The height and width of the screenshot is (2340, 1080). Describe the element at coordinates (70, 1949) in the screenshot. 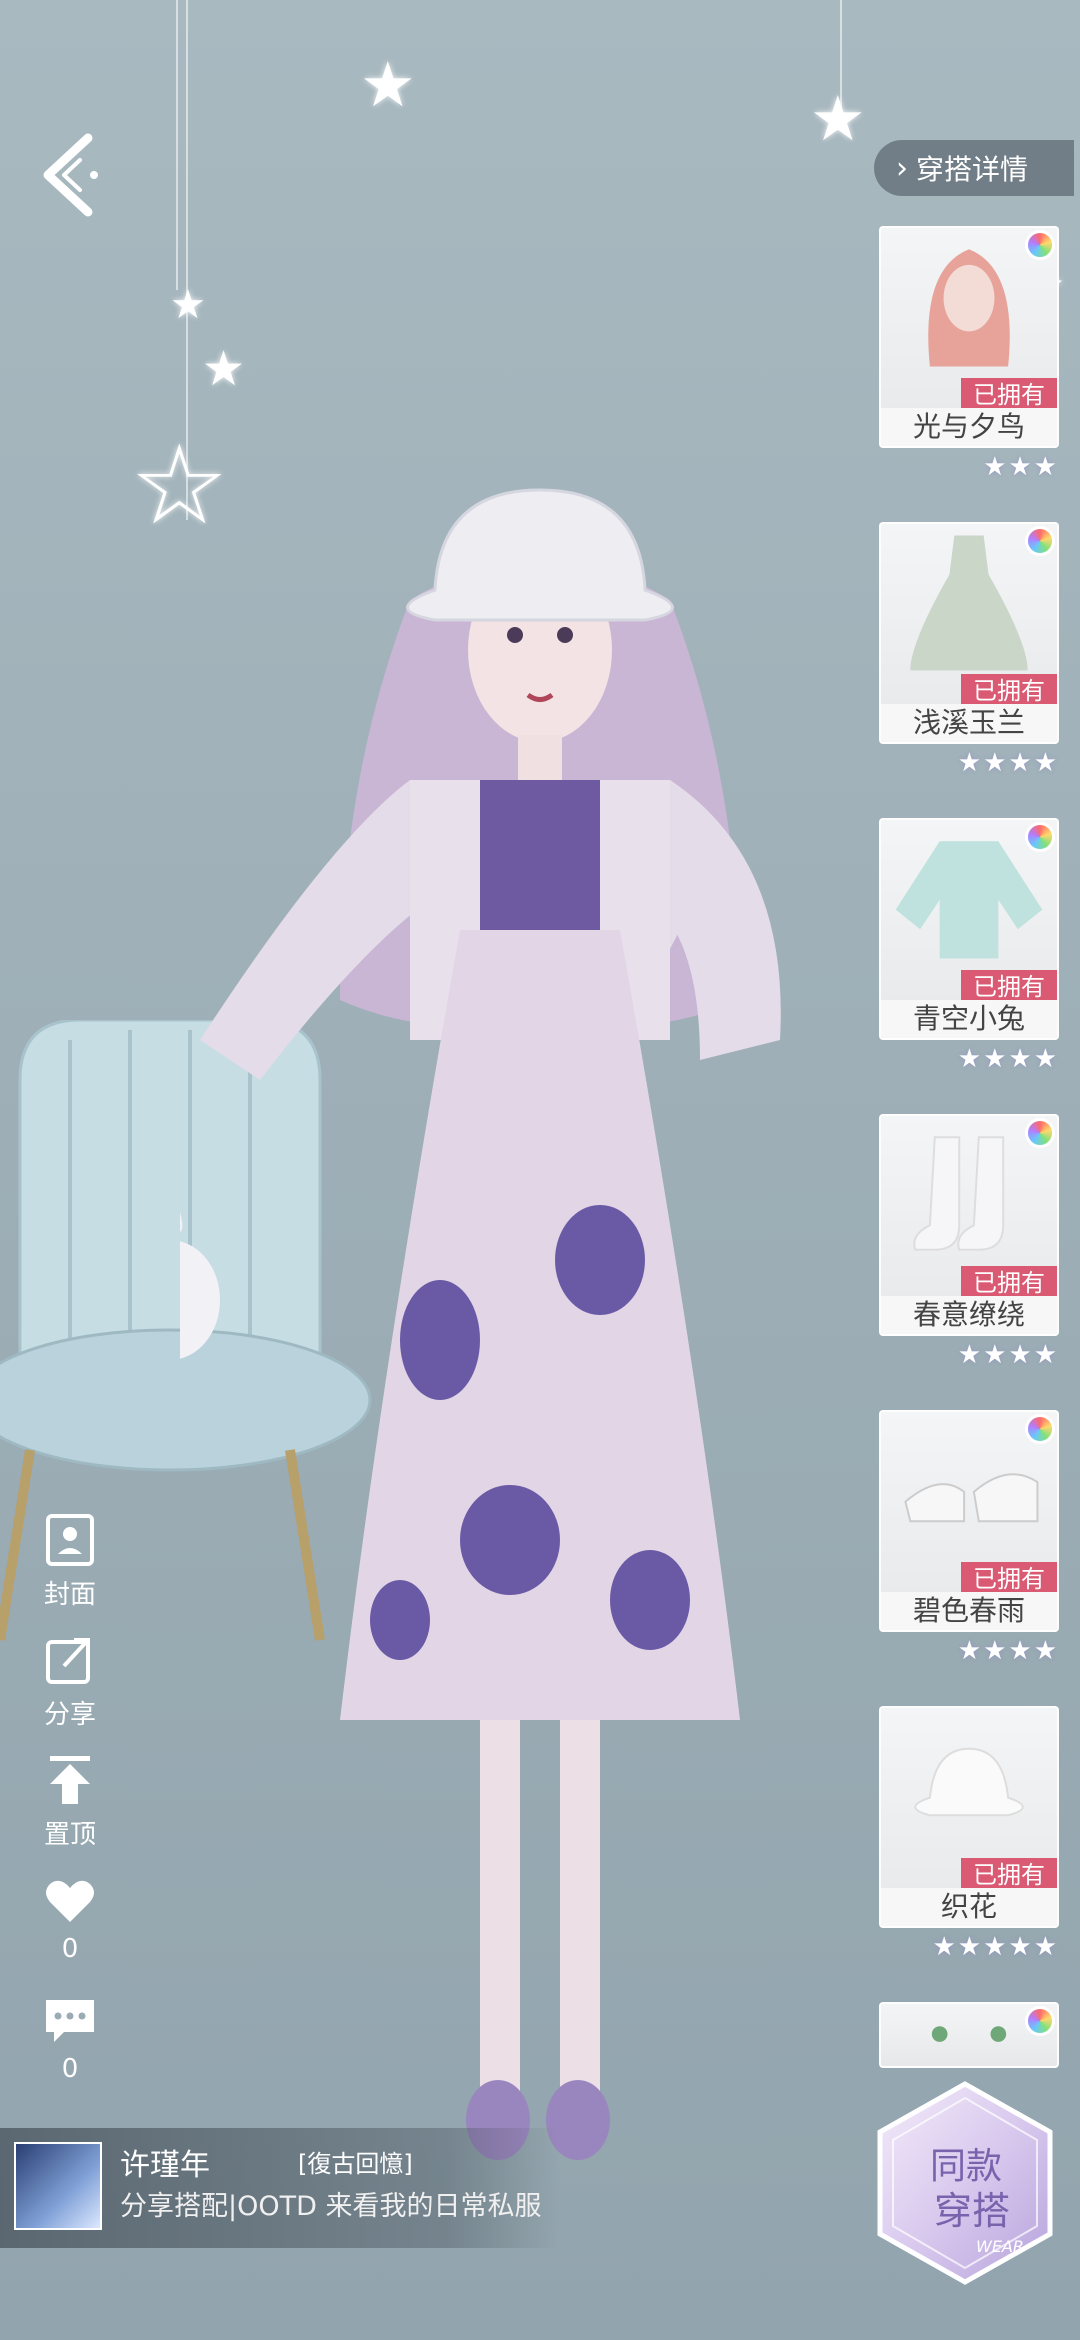

I see `like-count: 0` at that location.